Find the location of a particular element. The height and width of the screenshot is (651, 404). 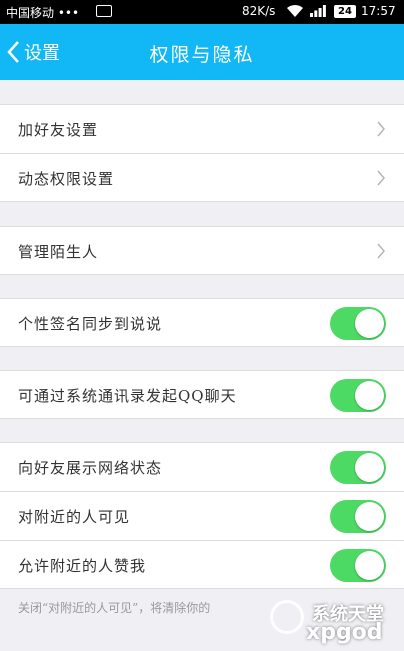

row-label: 可通过系统通讯录发起QQ聊天 is located at coordinates (127, 396).